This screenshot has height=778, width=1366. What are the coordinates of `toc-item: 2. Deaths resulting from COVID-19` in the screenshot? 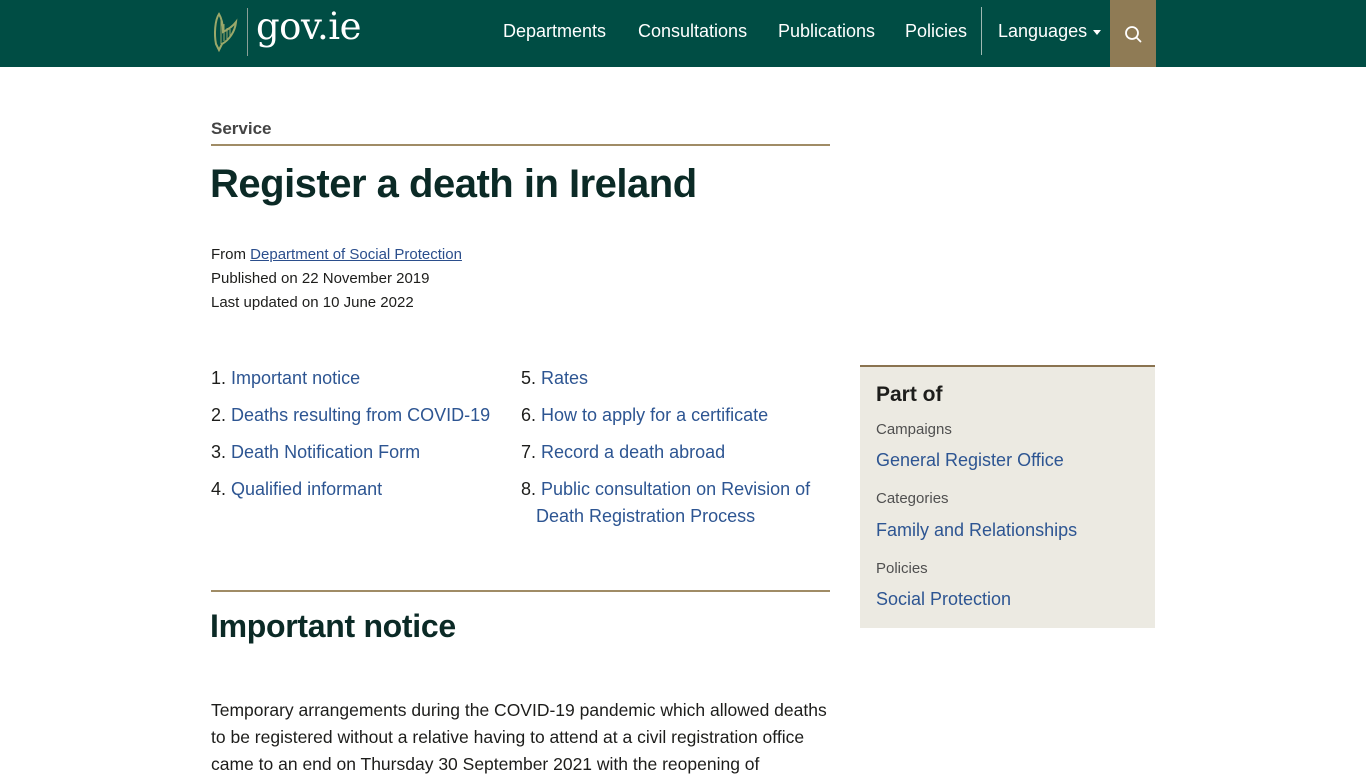 It's located at (350, 415).